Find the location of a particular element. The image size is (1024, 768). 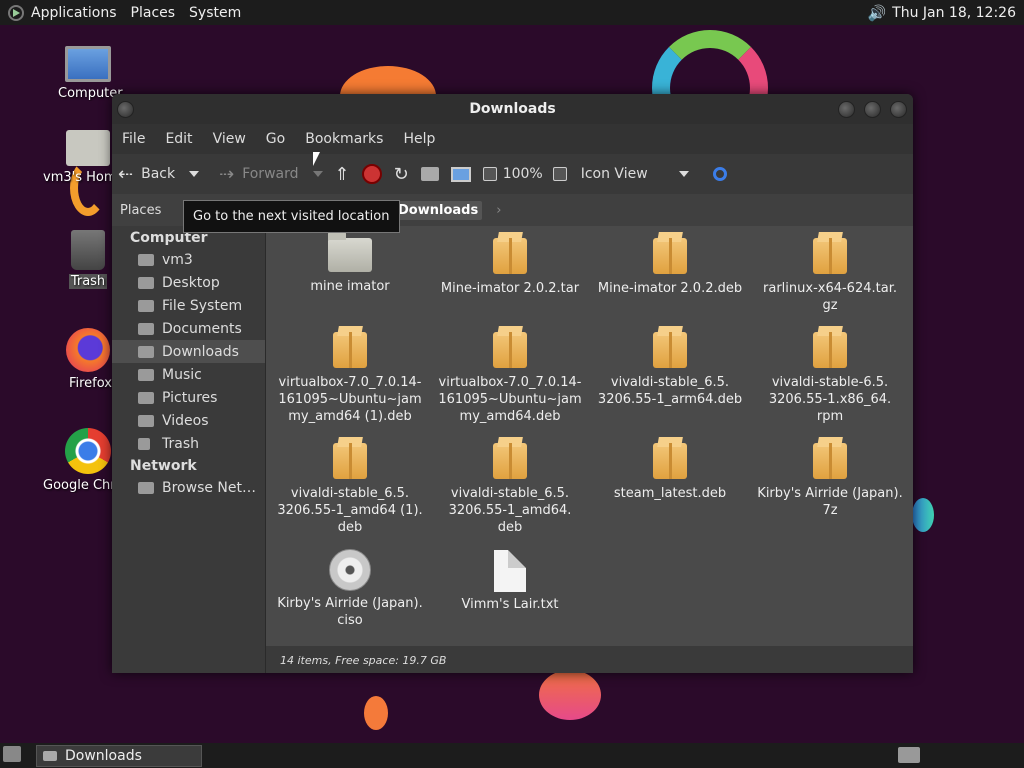

clock: Thu Jan 18, 12:26 is located at coordinates (955, 13).